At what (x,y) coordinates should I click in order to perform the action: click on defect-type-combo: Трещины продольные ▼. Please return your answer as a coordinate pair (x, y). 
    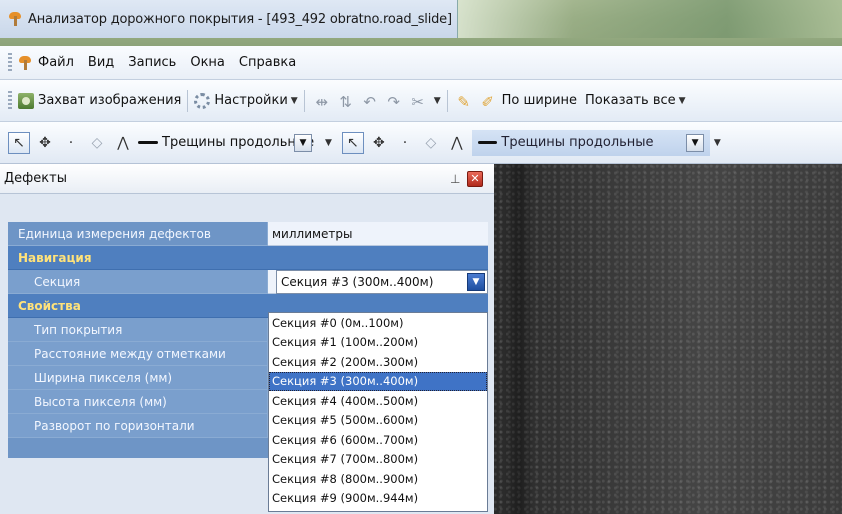
    Looking at the image, I should click on (226, 143).